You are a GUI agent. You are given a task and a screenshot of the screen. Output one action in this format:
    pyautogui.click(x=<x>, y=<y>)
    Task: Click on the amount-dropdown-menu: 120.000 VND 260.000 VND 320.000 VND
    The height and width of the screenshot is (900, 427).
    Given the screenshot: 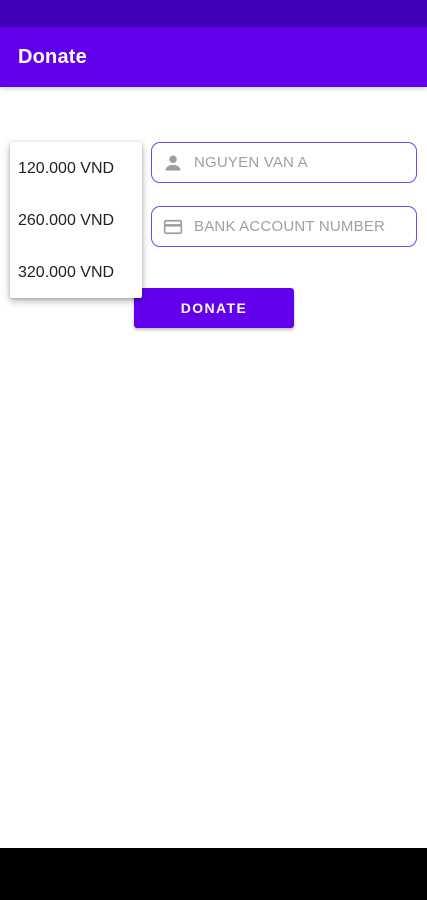 What is the action you would take?
    pyautogui.click(x=76, y=220)
    